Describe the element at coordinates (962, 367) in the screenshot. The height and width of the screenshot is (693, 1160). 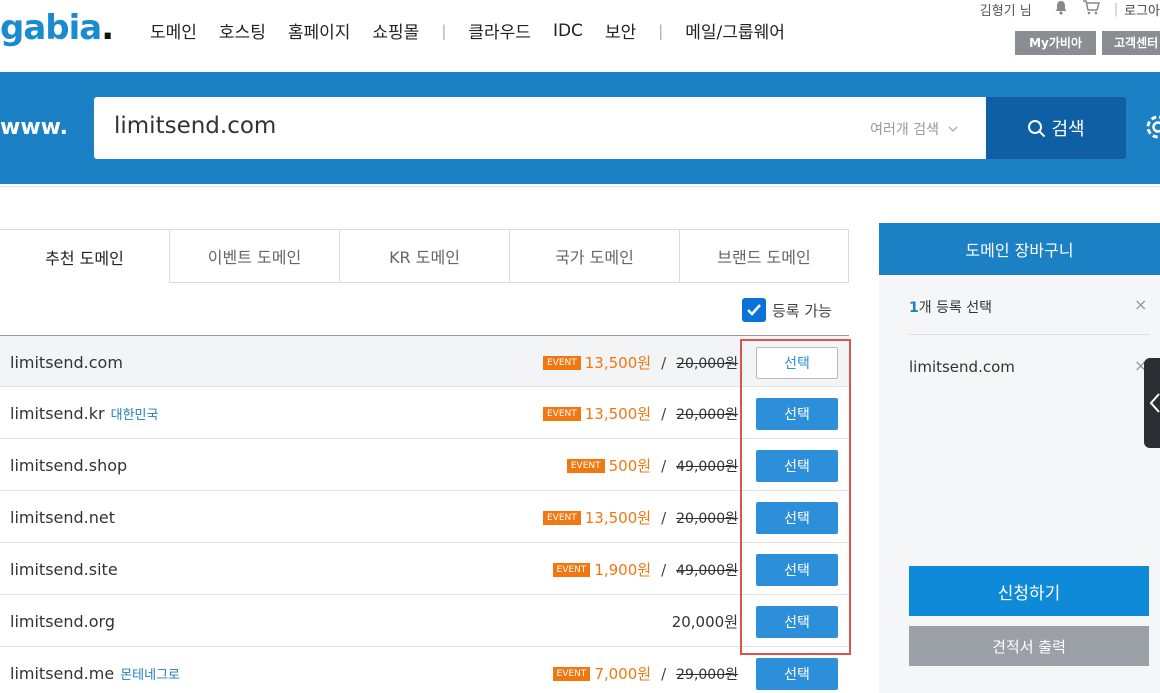
I see `cart-item: limitsend.com` at that location.